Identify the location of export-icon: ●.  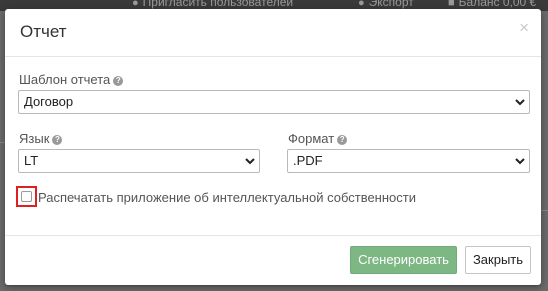
(361, 4).